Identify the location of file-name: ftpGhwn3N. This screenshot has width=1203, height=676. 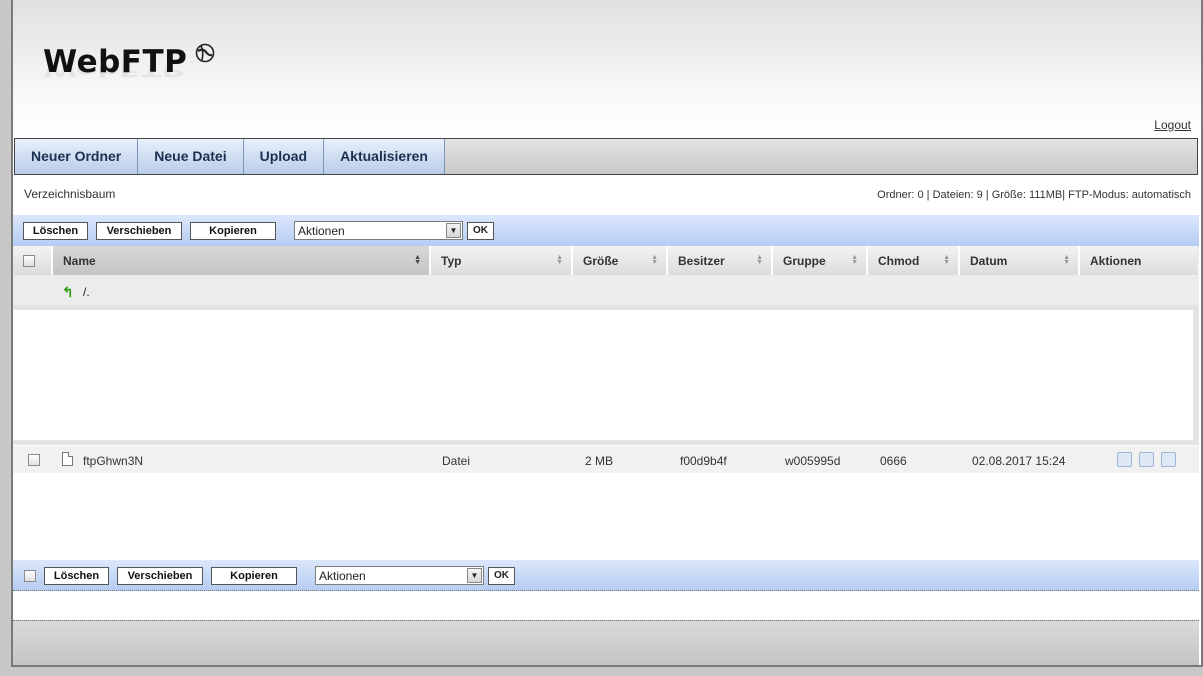
(113, 461).